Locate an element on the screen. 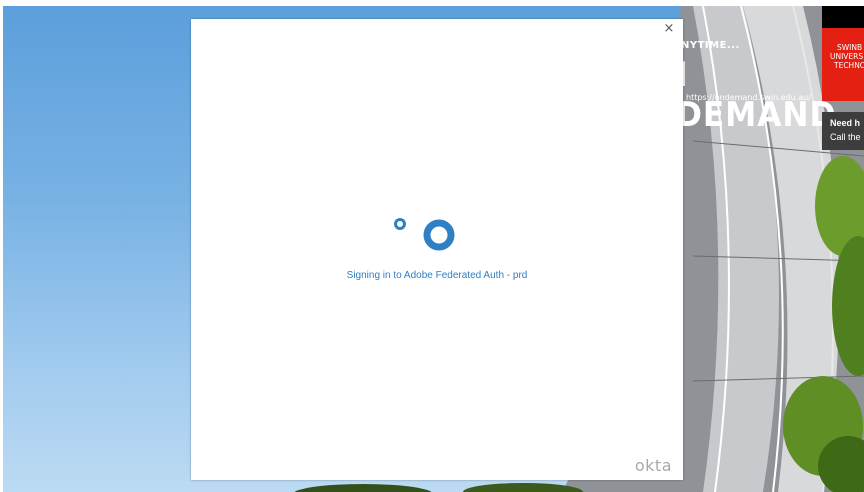 The width and height of the screenshot is (864, 492). help-panel: Need h Call the is located at coordinates (843, 131).